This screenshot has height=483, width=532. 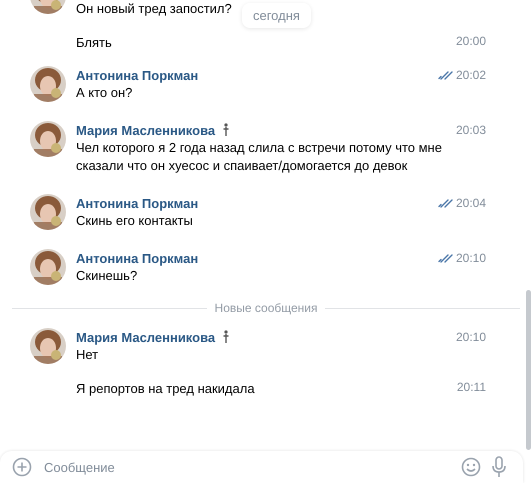 What do you see at coordinates (94, 43) in the screenshot?
I see `message-text: Блять` at bounding box center [94, 43].